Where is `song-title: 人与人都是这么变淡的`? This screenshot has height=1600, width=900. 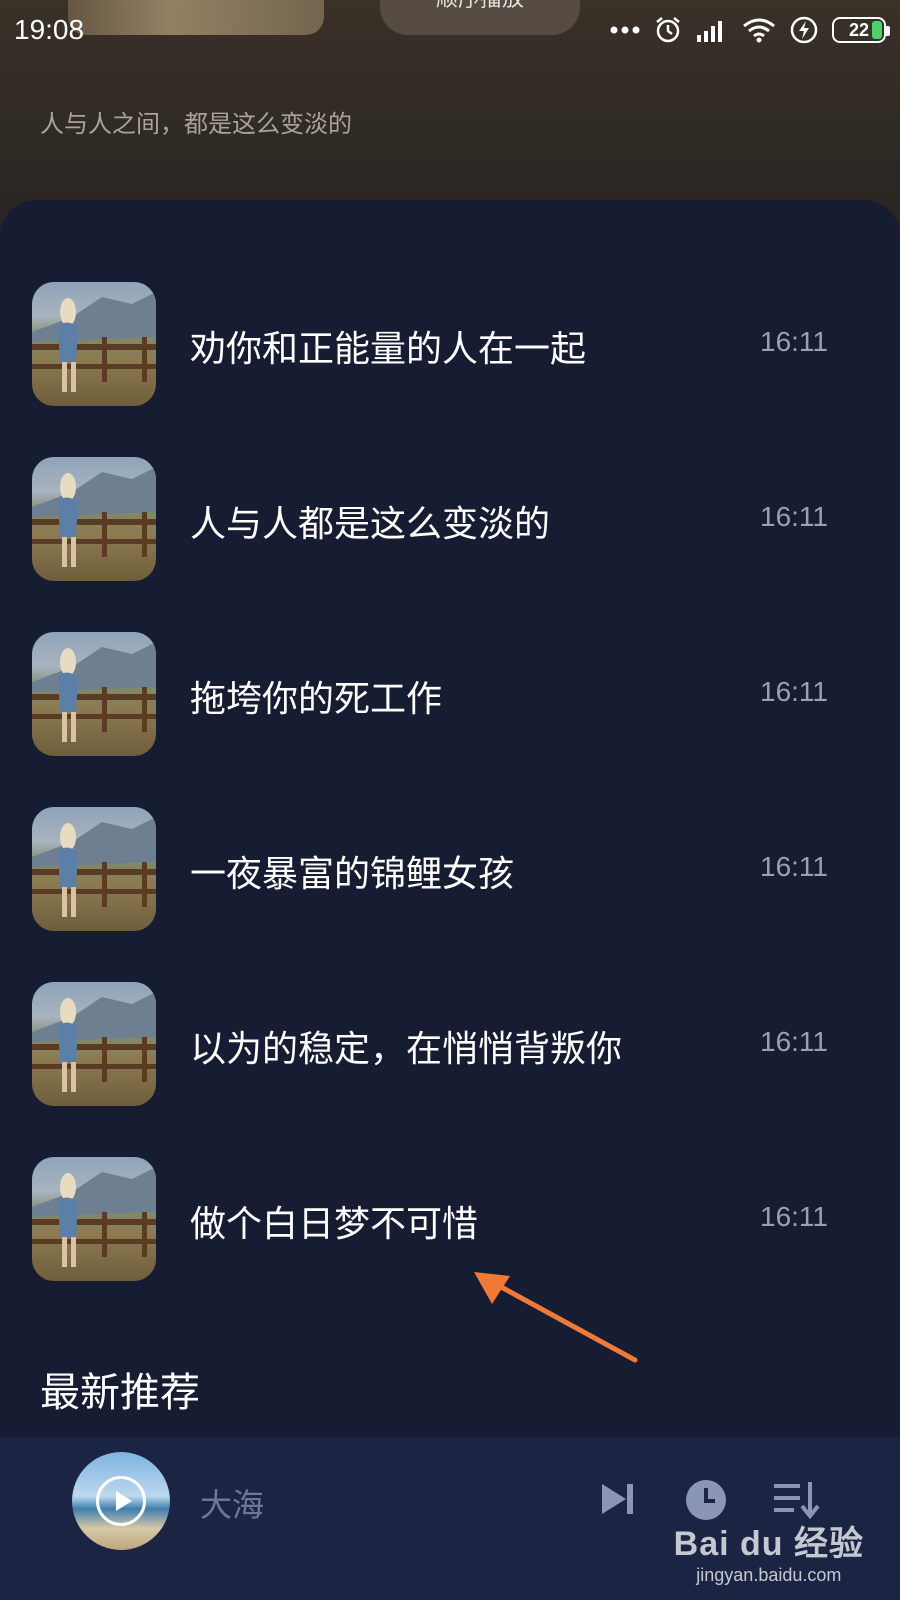 song-title: 人与人都是这么变淡的 is located at coordinates (370, 524).